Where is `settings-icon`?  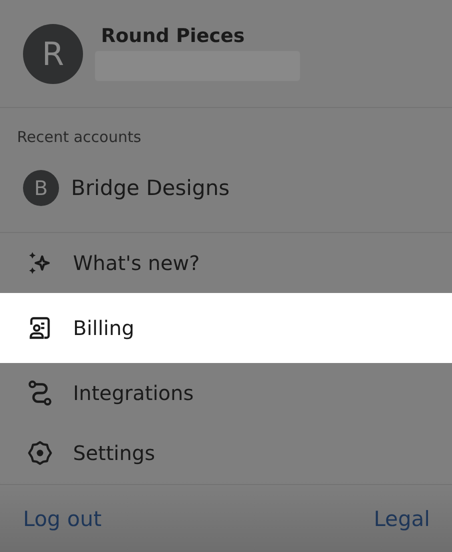 settings-icon is located at coordinates (40, 453).